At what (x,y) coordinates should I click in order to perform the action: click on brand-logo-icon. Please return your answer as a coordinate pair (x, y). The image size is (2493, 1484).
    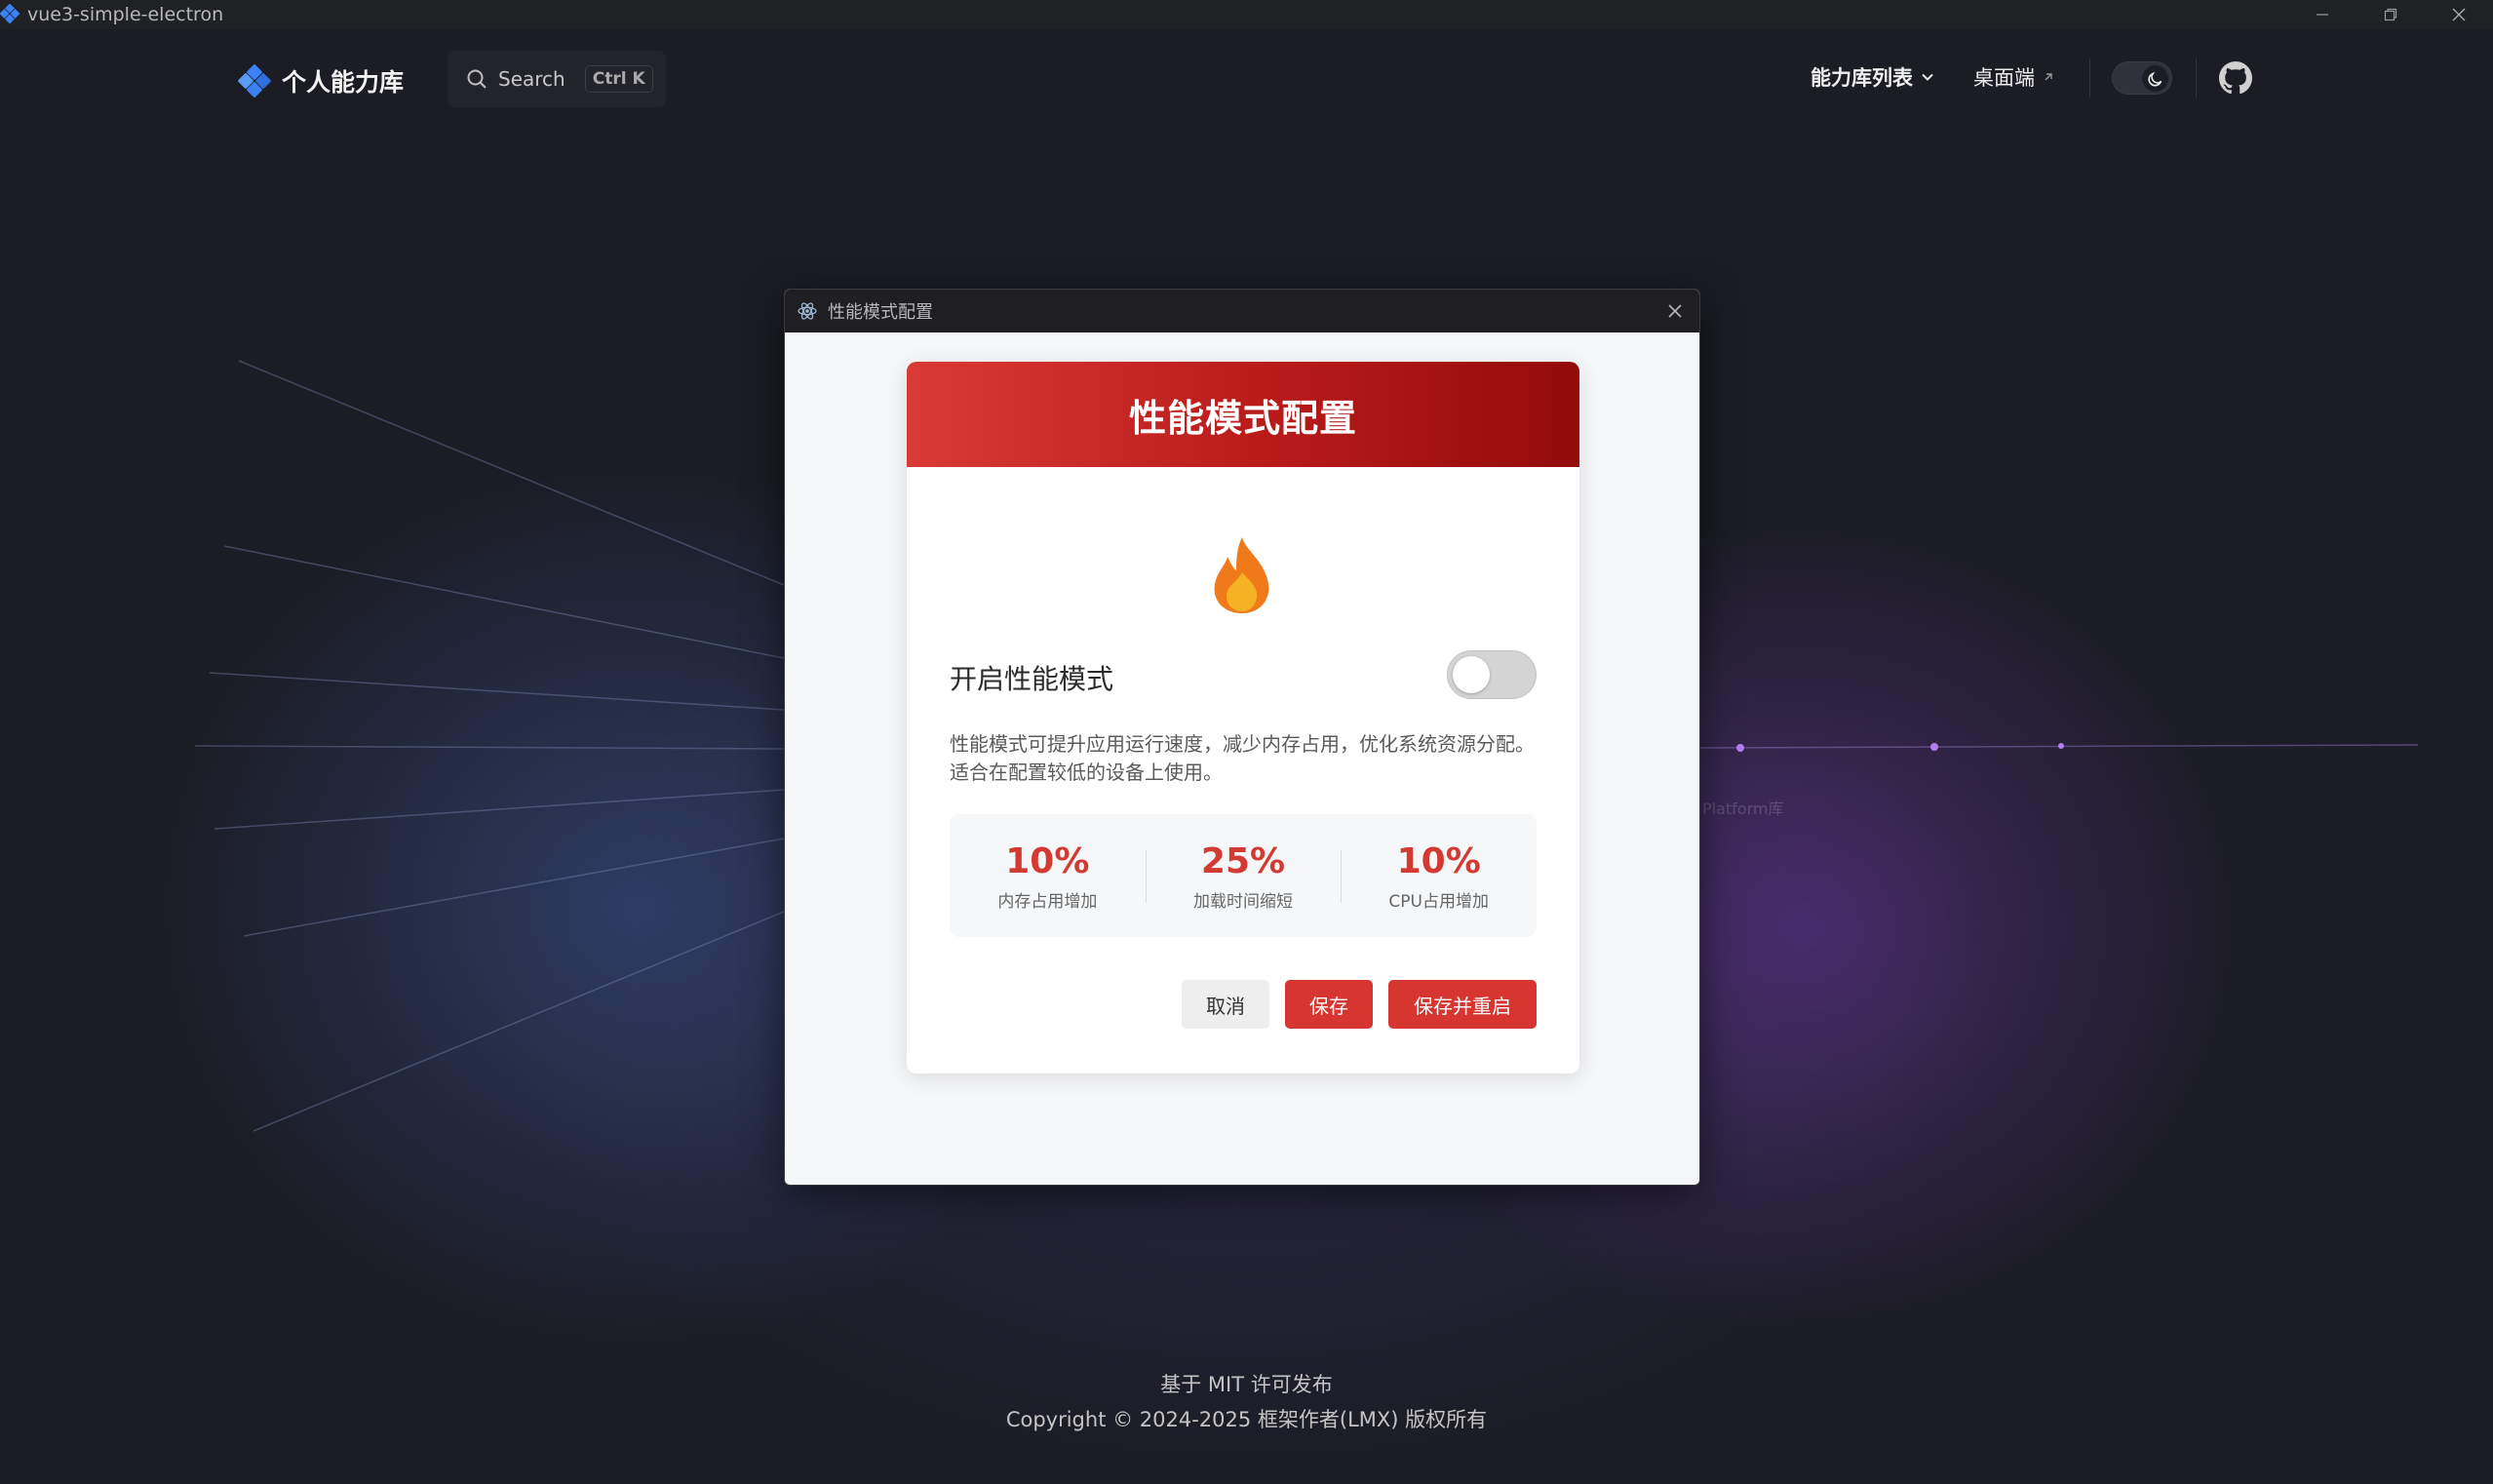
    Looking at the image, I should click on (255, 81).